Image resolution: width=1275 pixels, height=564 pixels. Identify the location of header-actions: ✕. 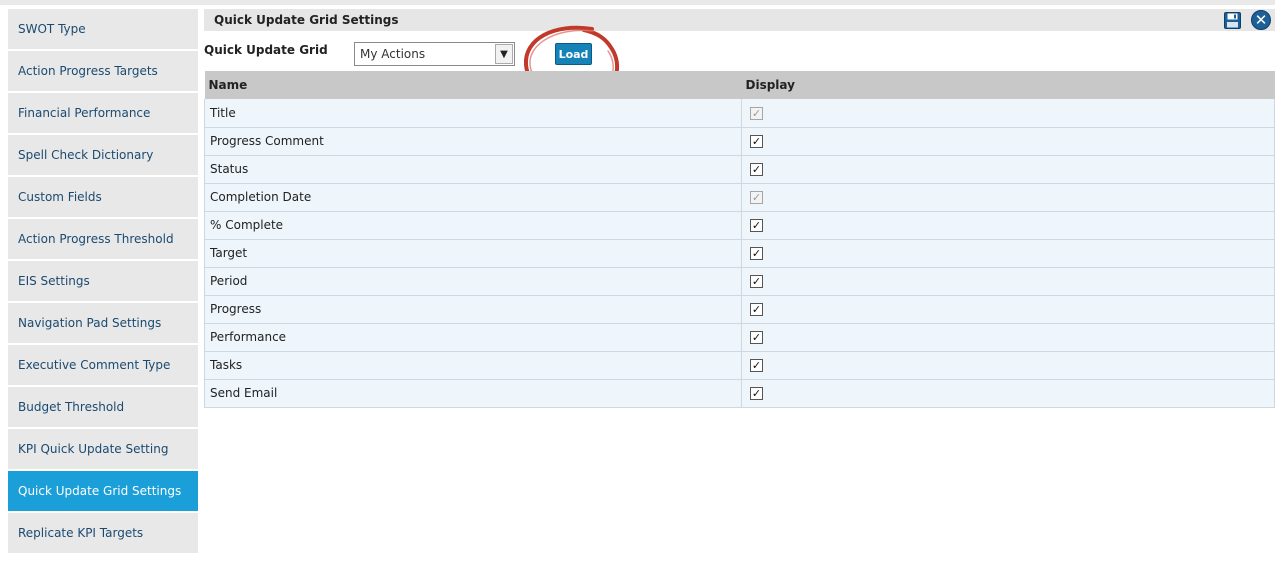
(1247, 20).